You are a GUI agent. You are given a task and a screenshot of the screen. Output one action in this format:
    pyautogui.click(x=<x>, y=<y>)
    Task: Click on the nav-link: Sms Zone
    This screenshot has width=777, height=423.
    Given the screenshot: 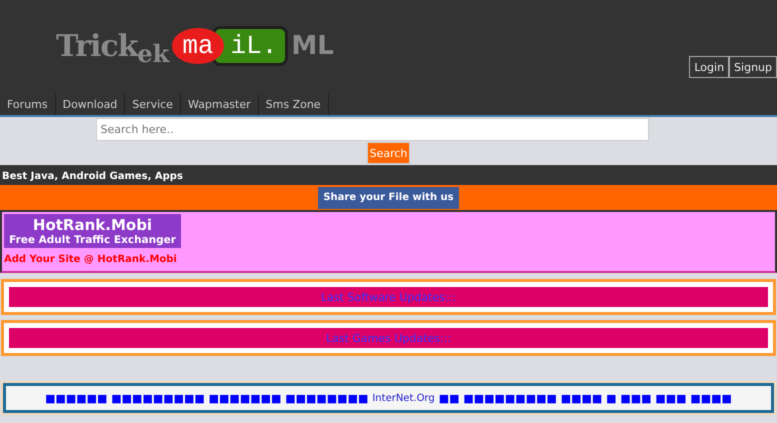 What is the action you would take?
    pyautogui.click(x=293, y=104)
    